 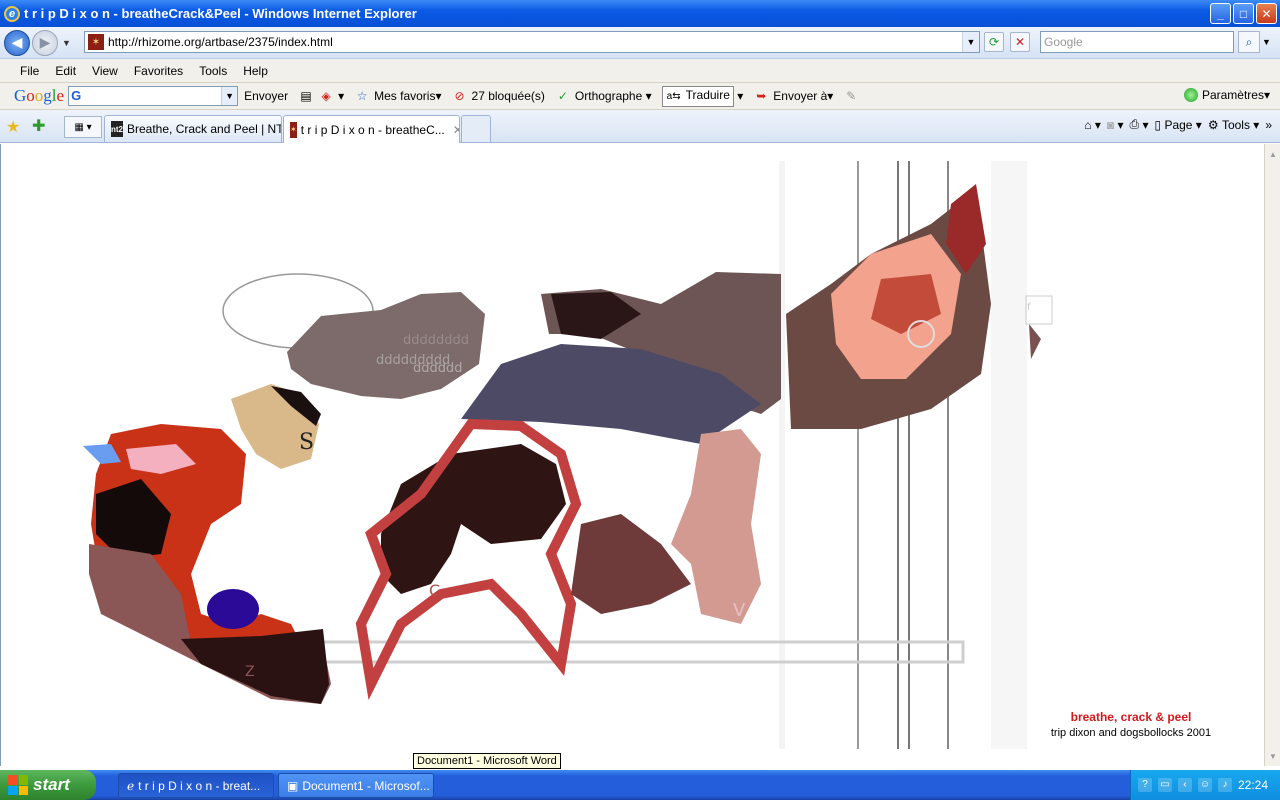 I want to click on search-options-dropdown-icon: ▼, so click(x=1266, y=42).